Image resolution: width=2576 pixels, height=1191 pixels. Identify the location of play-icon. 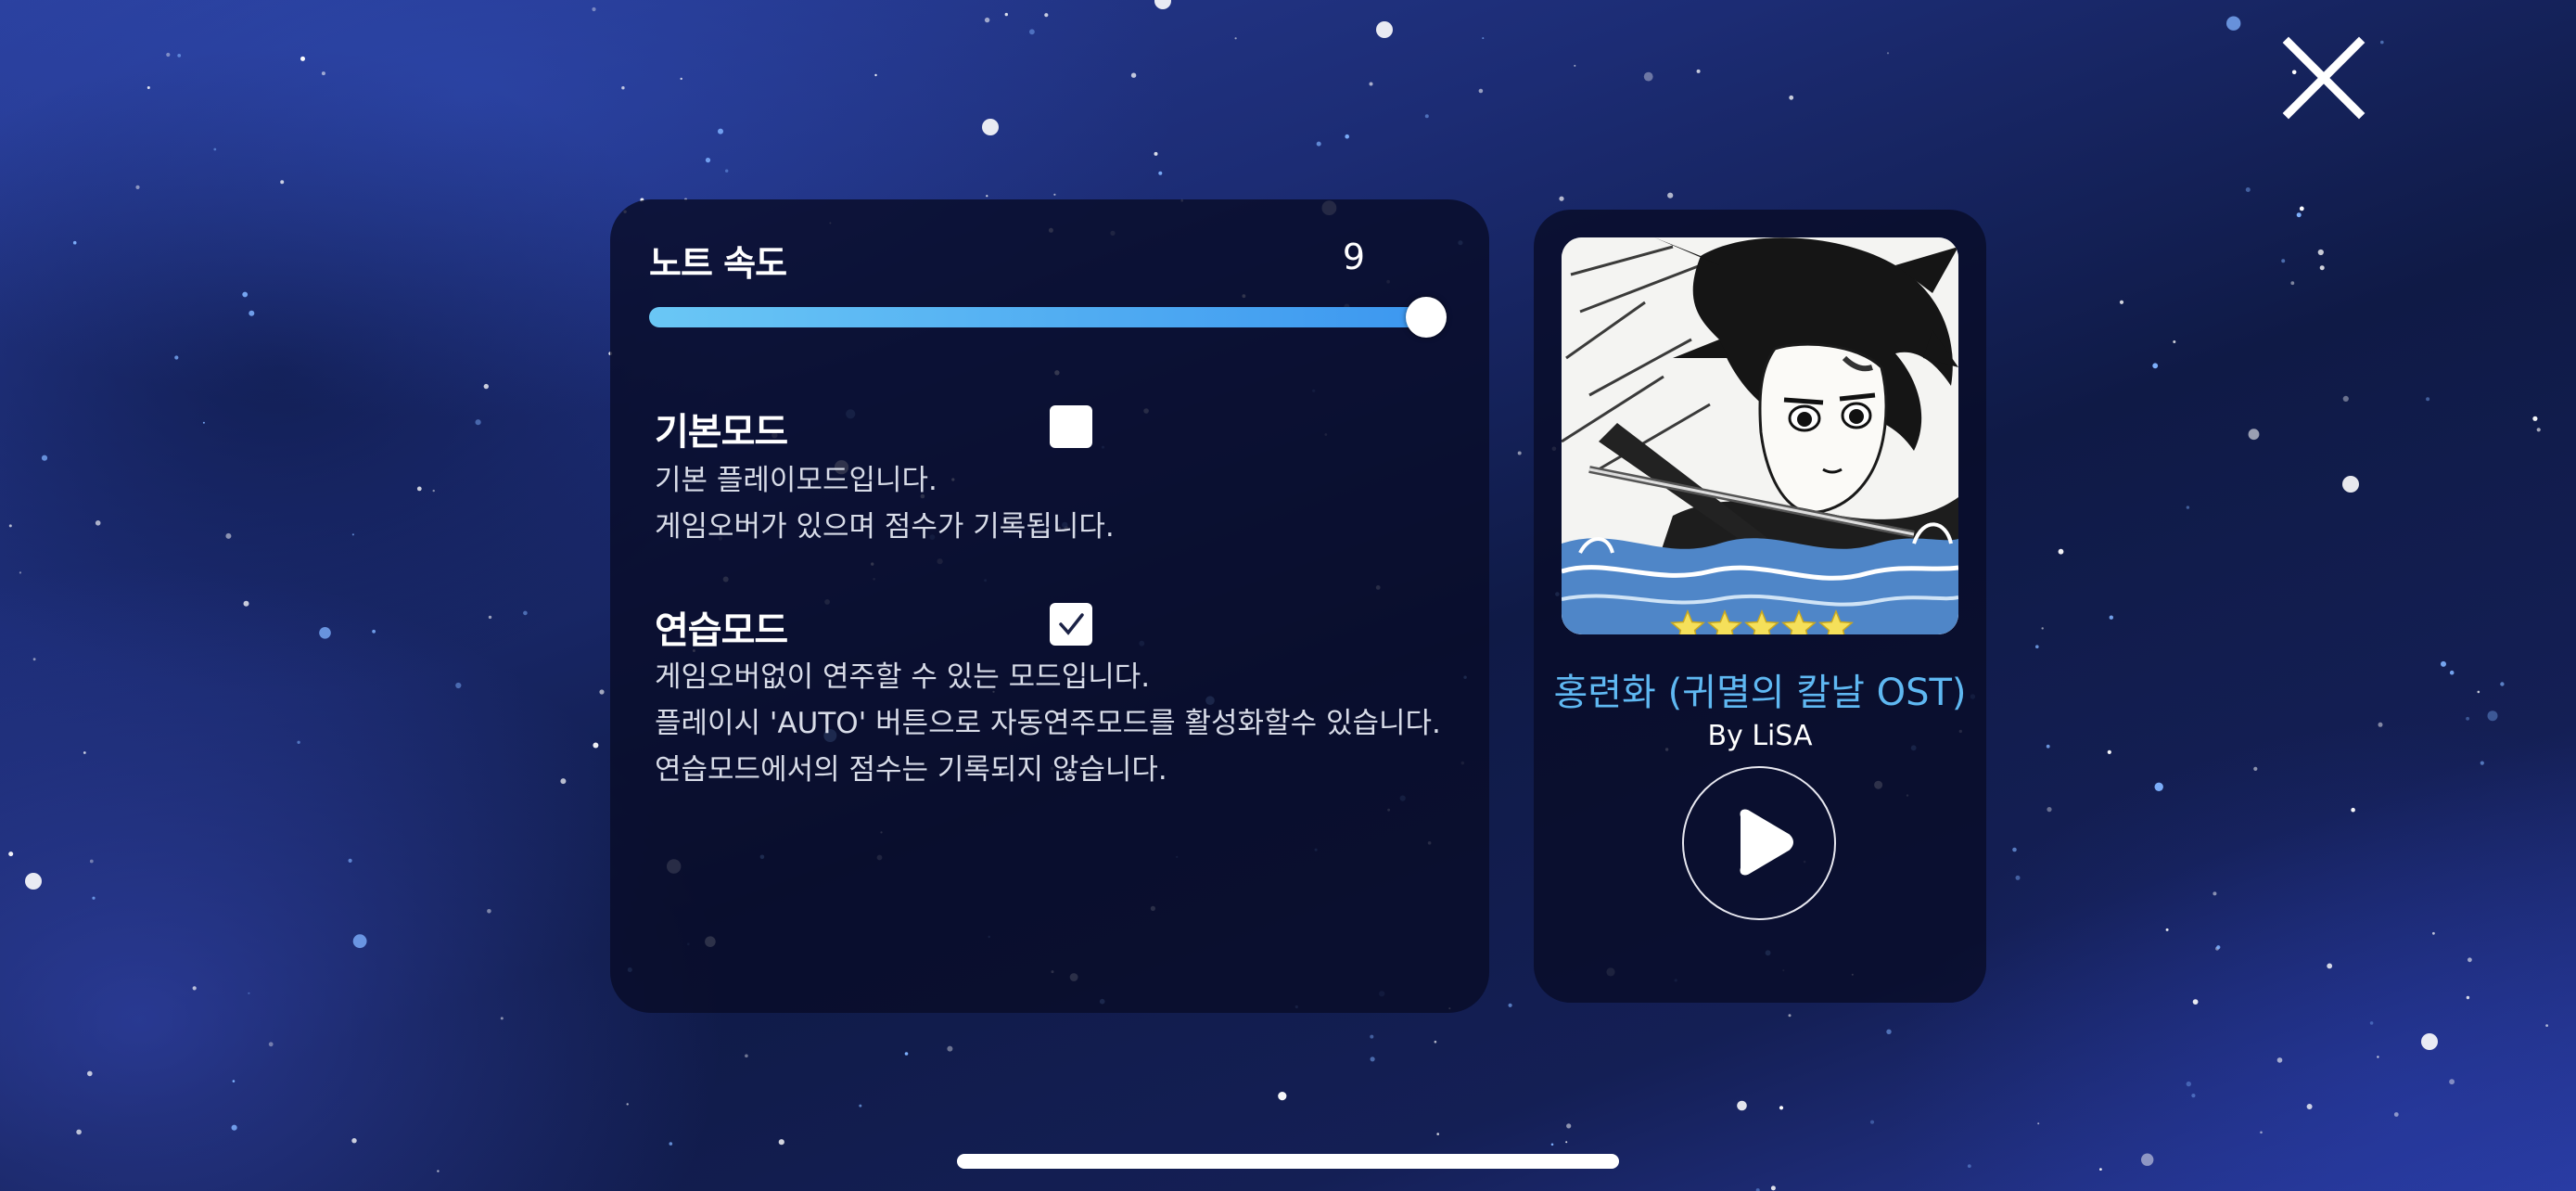
(1766, 842).